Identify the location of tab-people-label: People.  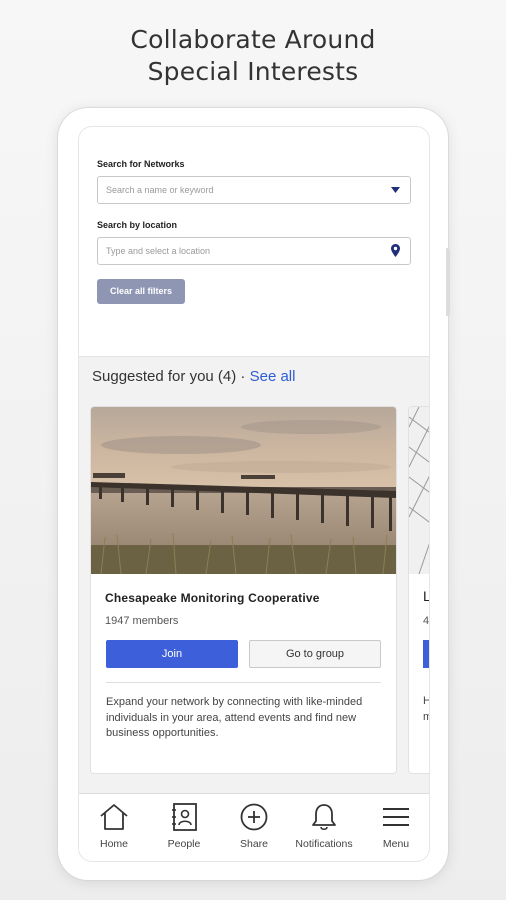
(184, 844).